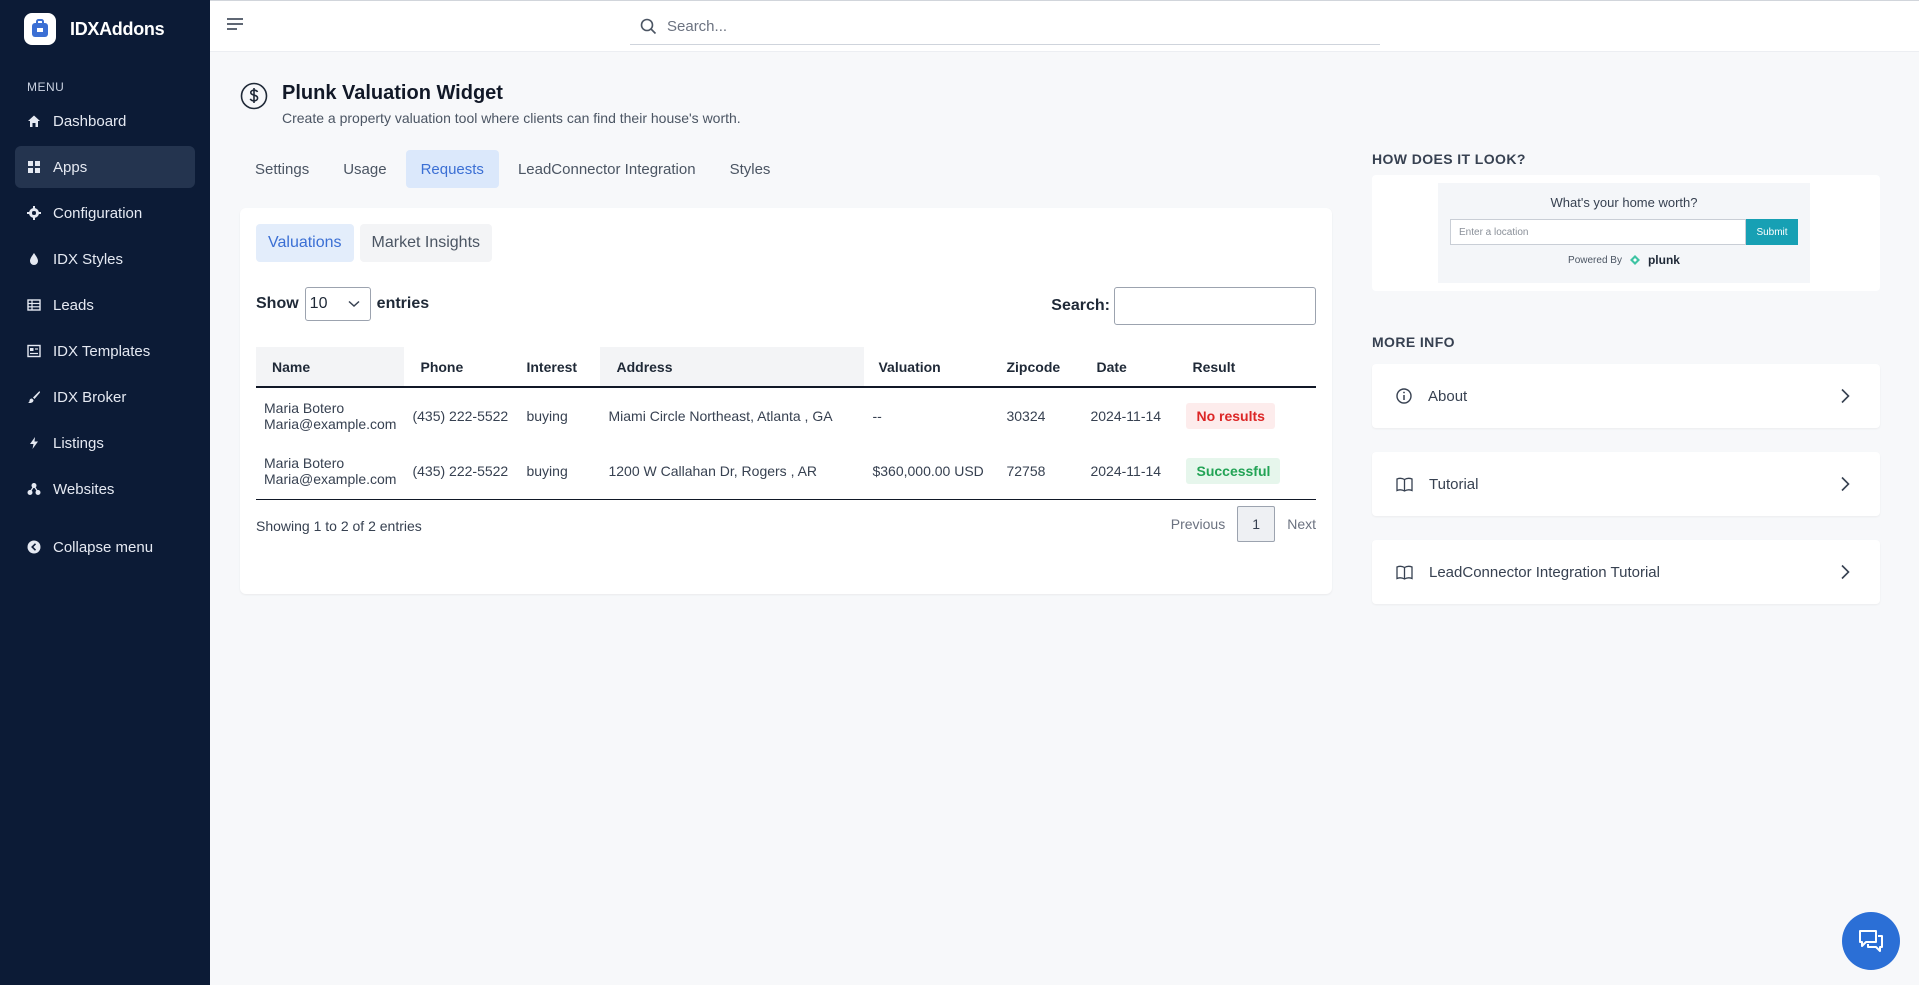  Describe the element at coordinates (750, 169) in the screenshot. I see `tab-styles: Styles` at that location.